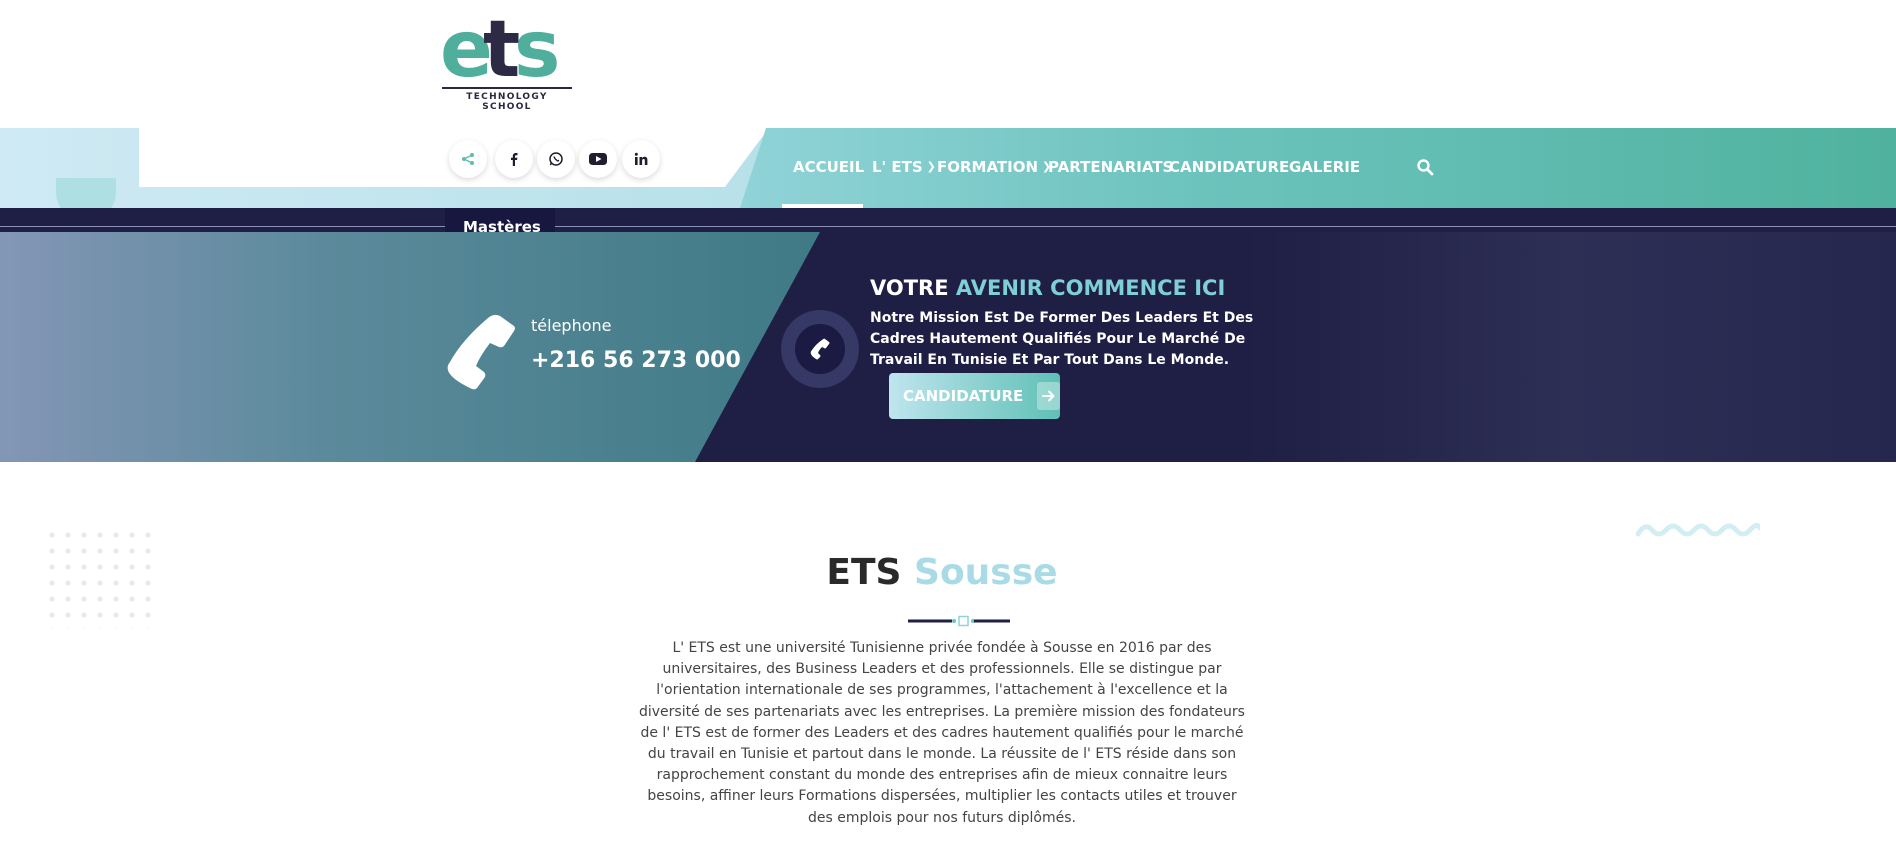 The image size is (1896, 861). What do you see at coordinates (481, 352) in the screenshot?
I see `phone-icon` at bounding box center [481, 352].